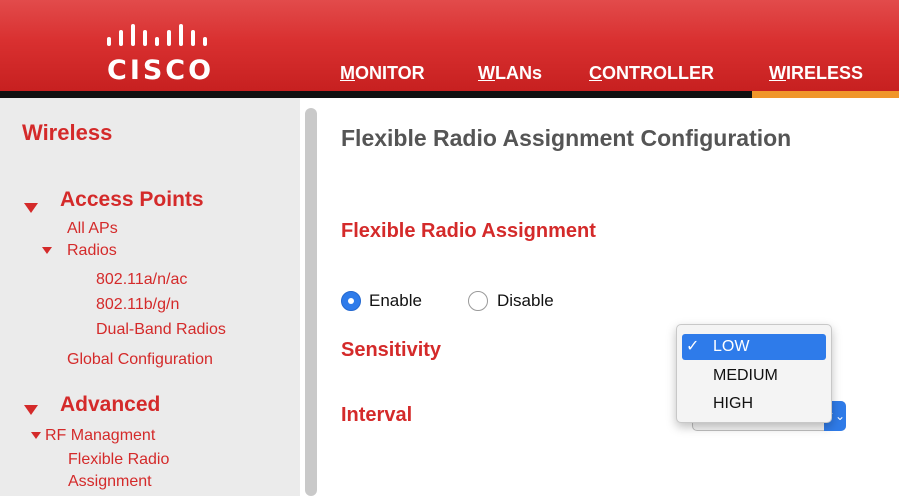  I want to click on dropdown-option-medium: MEDIUM, so click(754, 376).